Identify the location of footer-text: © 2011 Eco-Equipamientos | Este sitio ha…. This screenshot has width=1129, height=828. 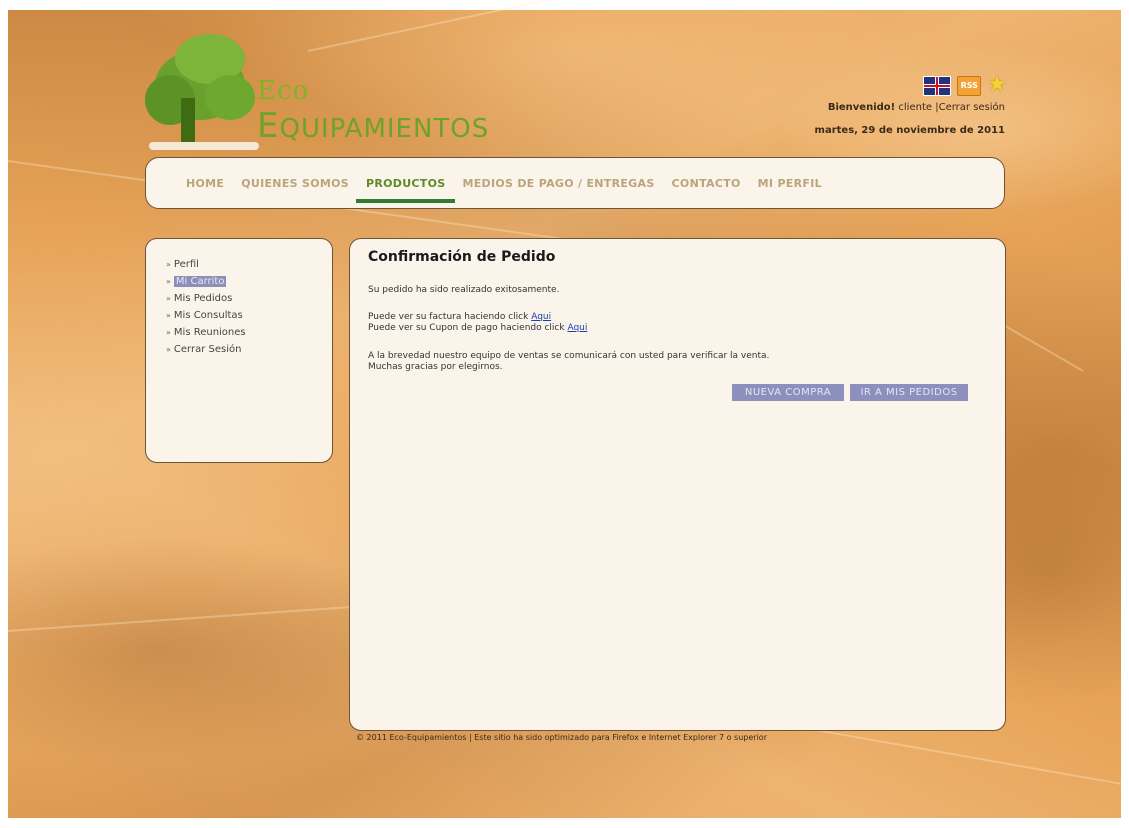
(561, 737).